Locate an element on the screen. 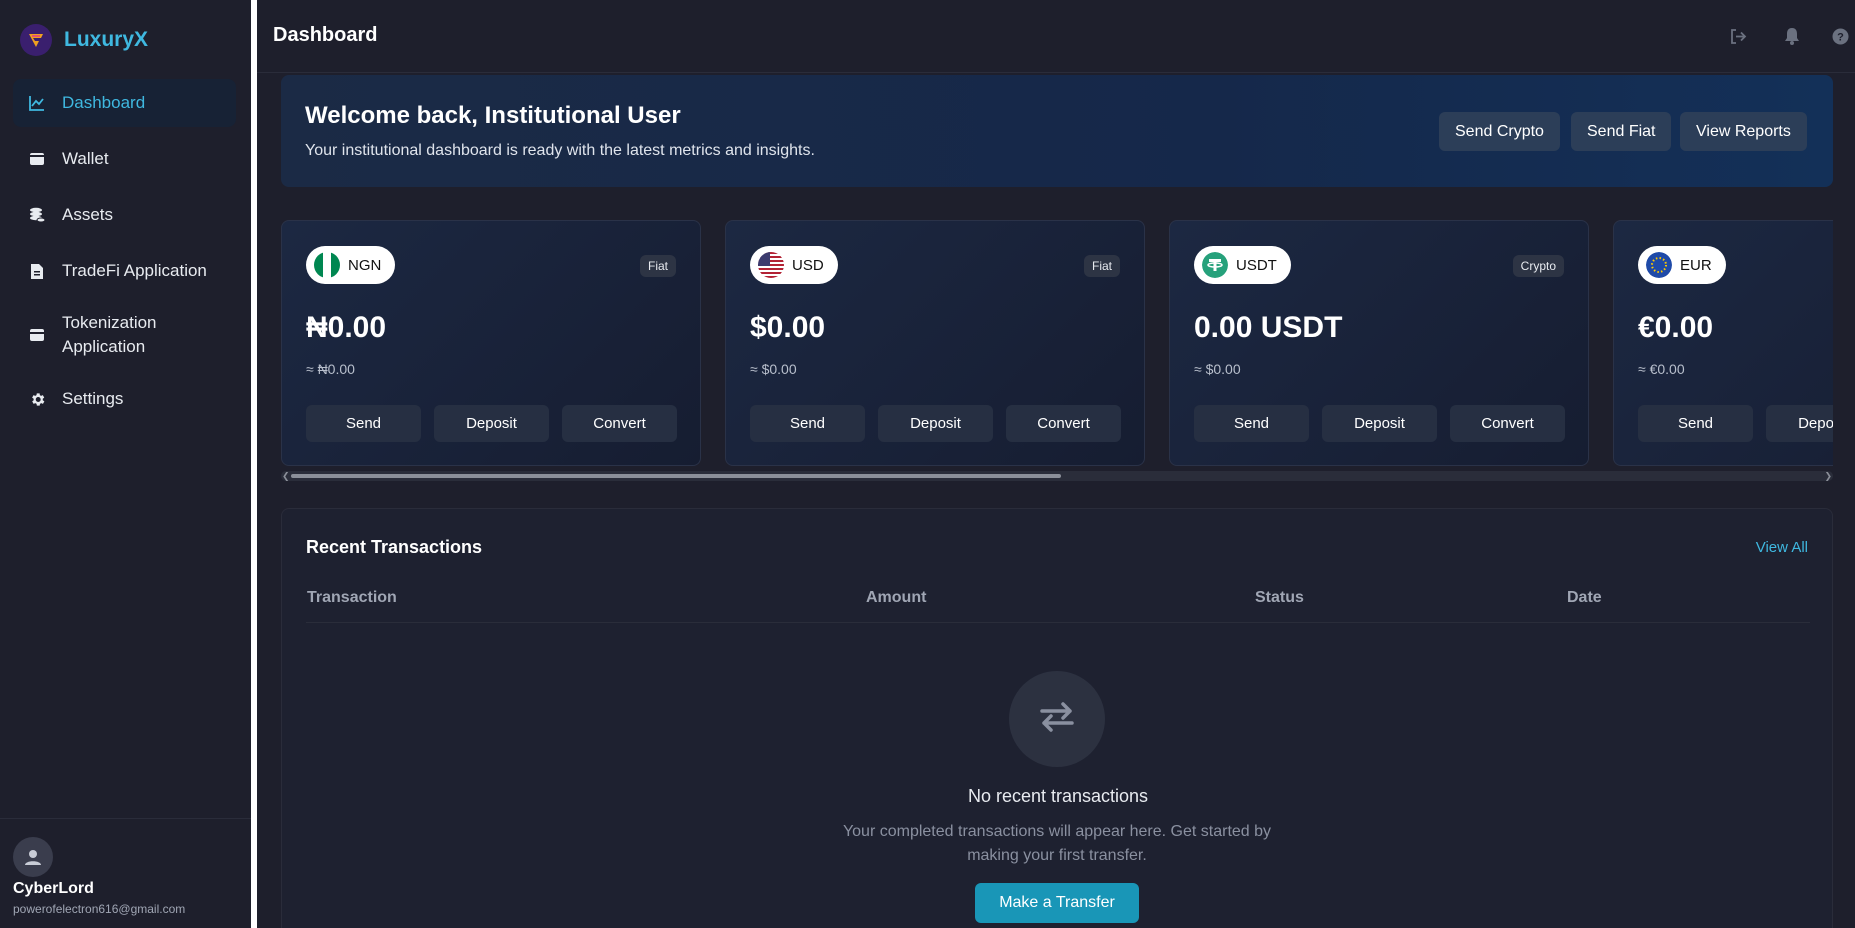  sidebar-item-wallet: Wallet is located at coordinates (124, 159).